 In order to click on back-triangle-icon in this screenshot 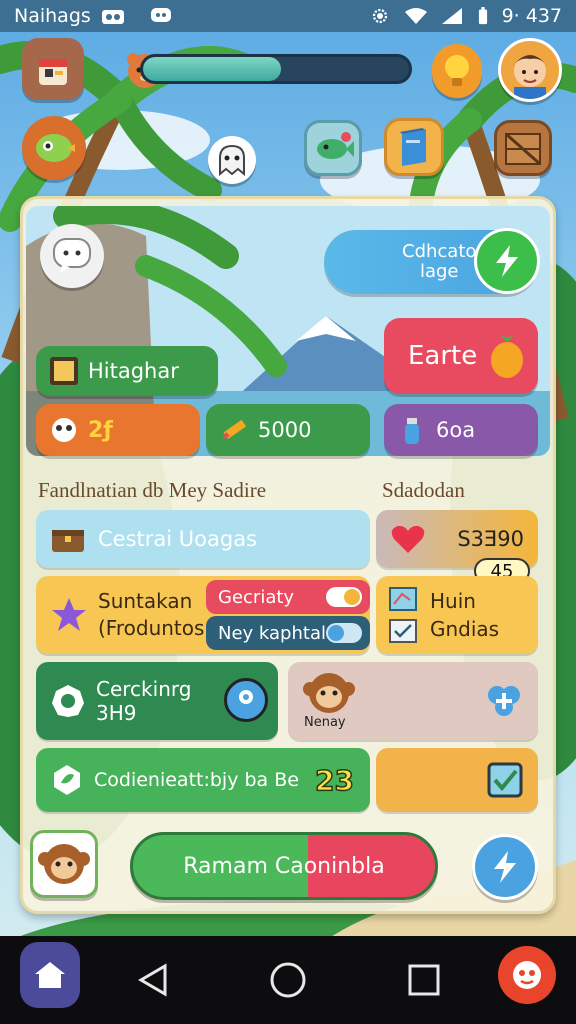, I will do `click(152, 980)`.